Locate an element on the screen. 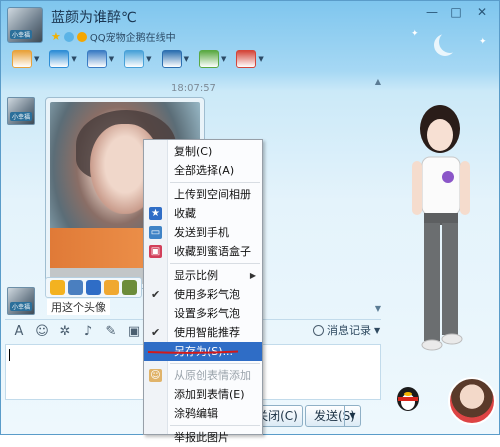 The image size is (500, 447). menu-item-label: 添加到表情(E) is located at coordinates (209, 394).